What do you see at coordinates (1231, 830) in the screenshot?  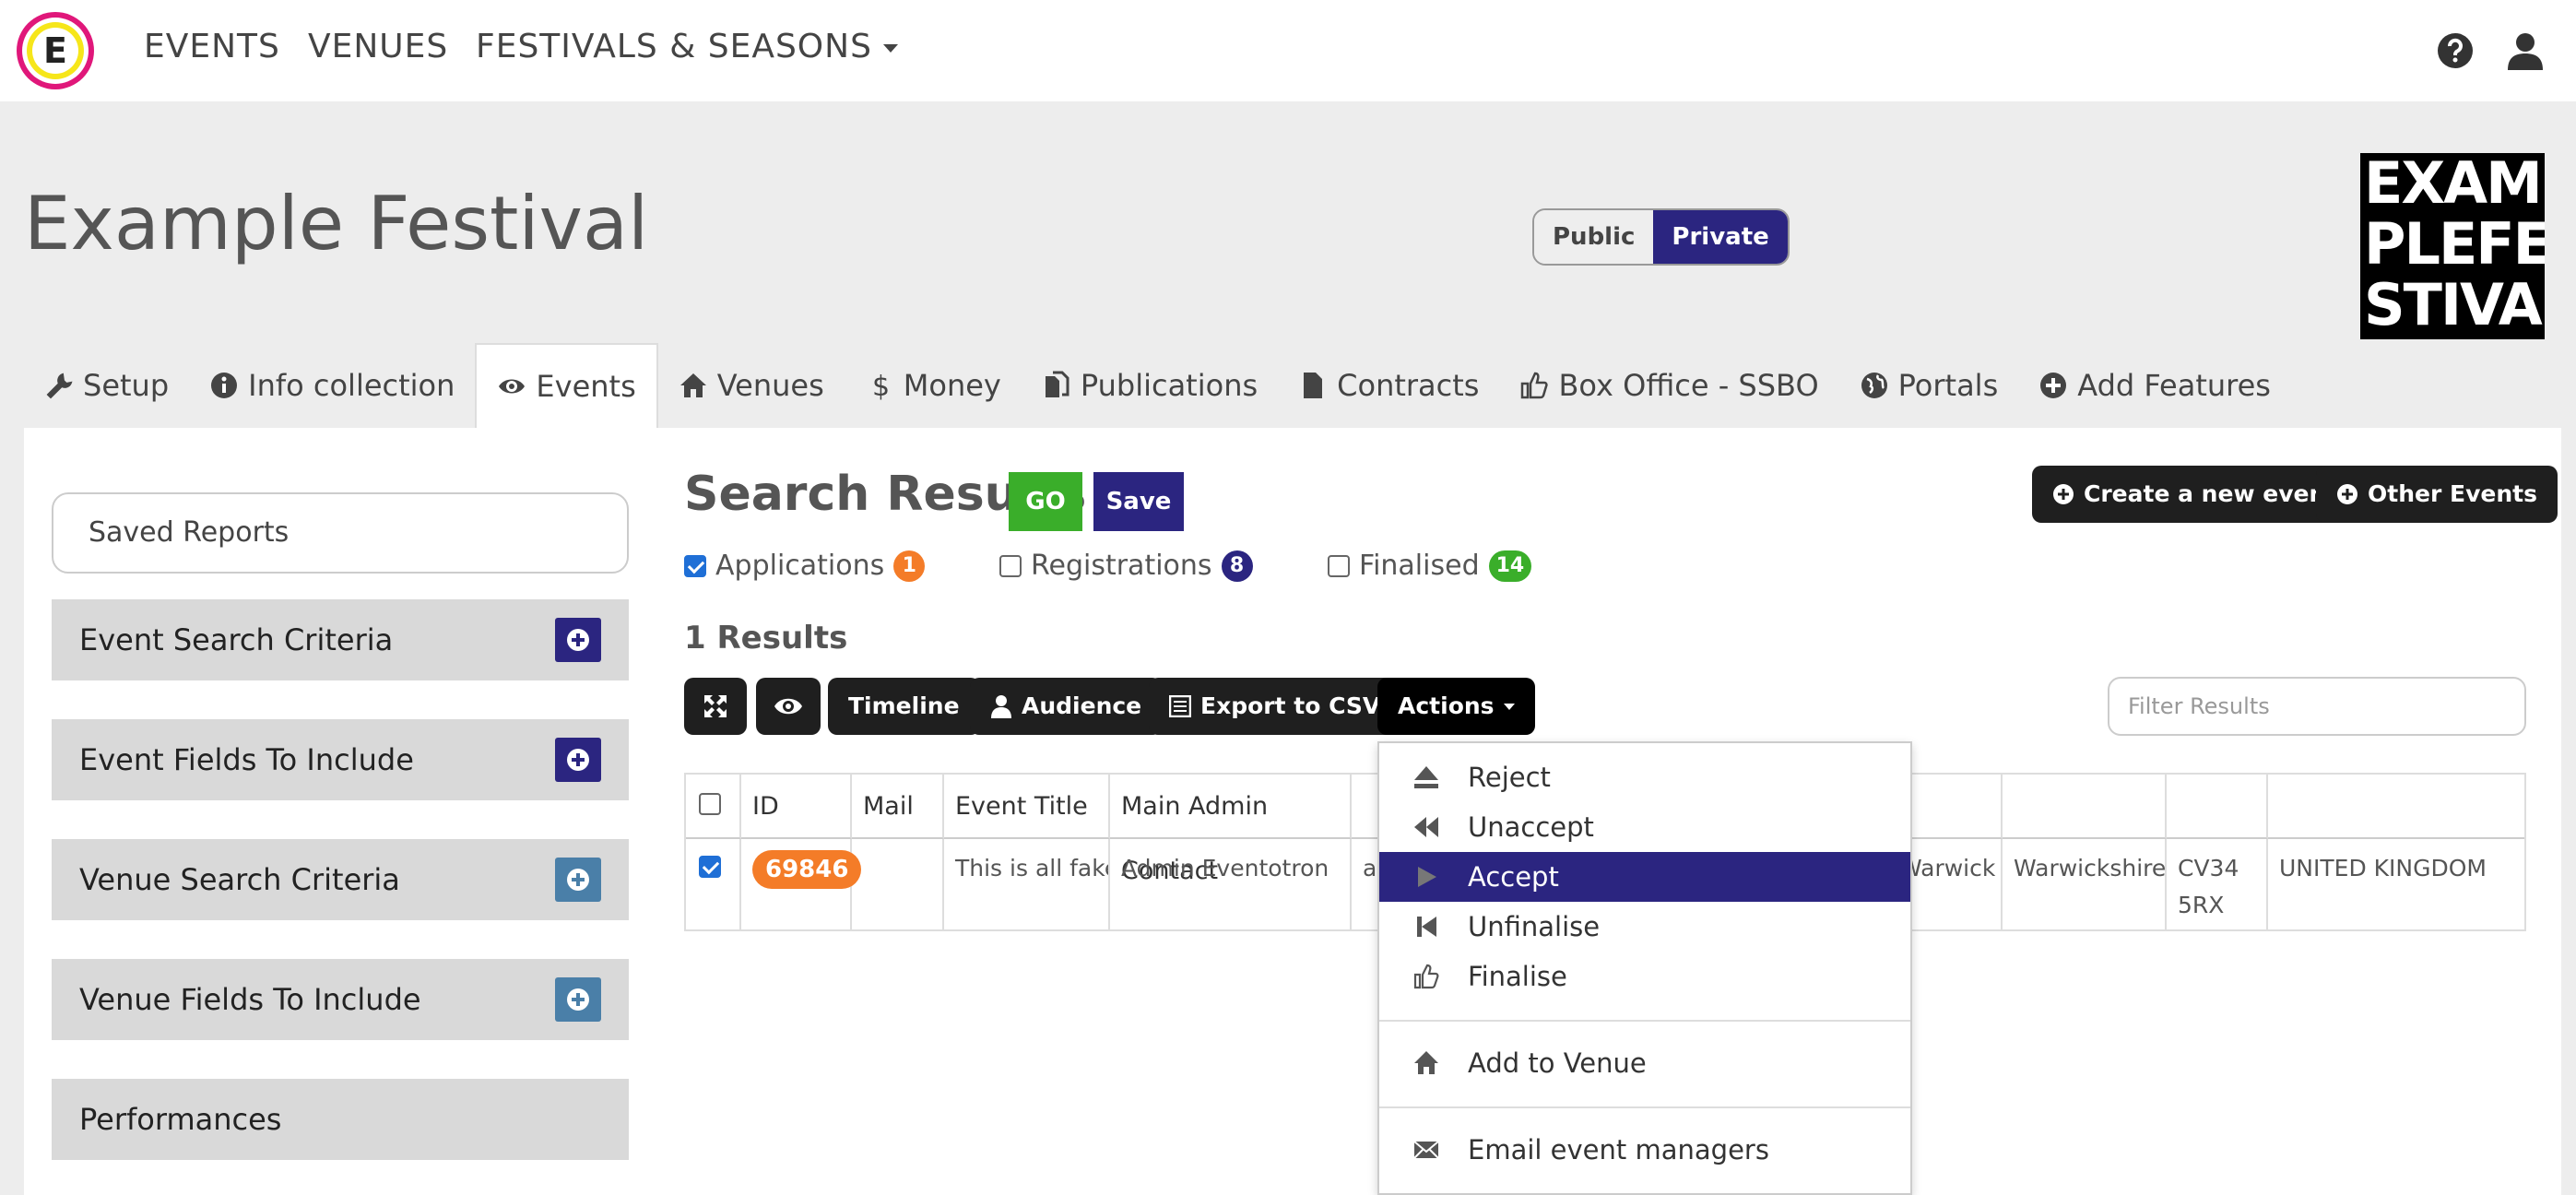 I see `column-header-main-admin-contact: Main Admin Contact` at bounding box center [1231, 830].